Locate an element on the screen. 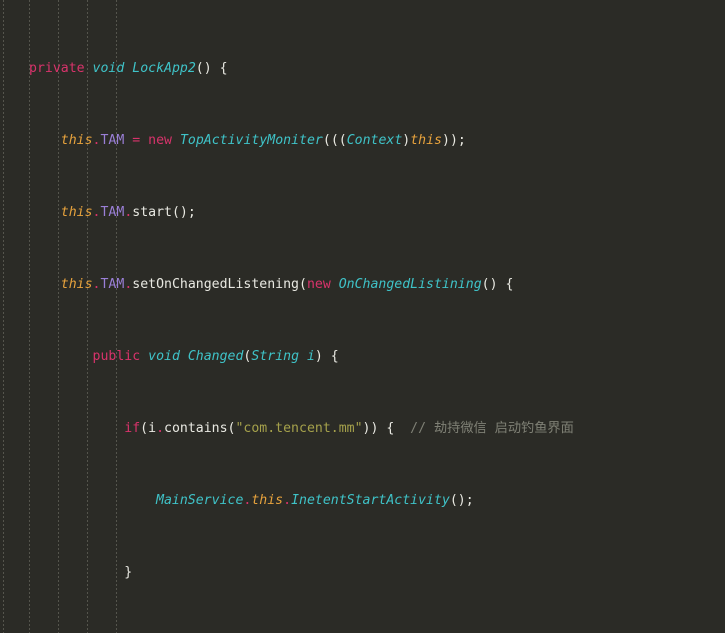 The image size is (725, 633). code-line: this.TAM.start(); is located at coordinates (362, 213).